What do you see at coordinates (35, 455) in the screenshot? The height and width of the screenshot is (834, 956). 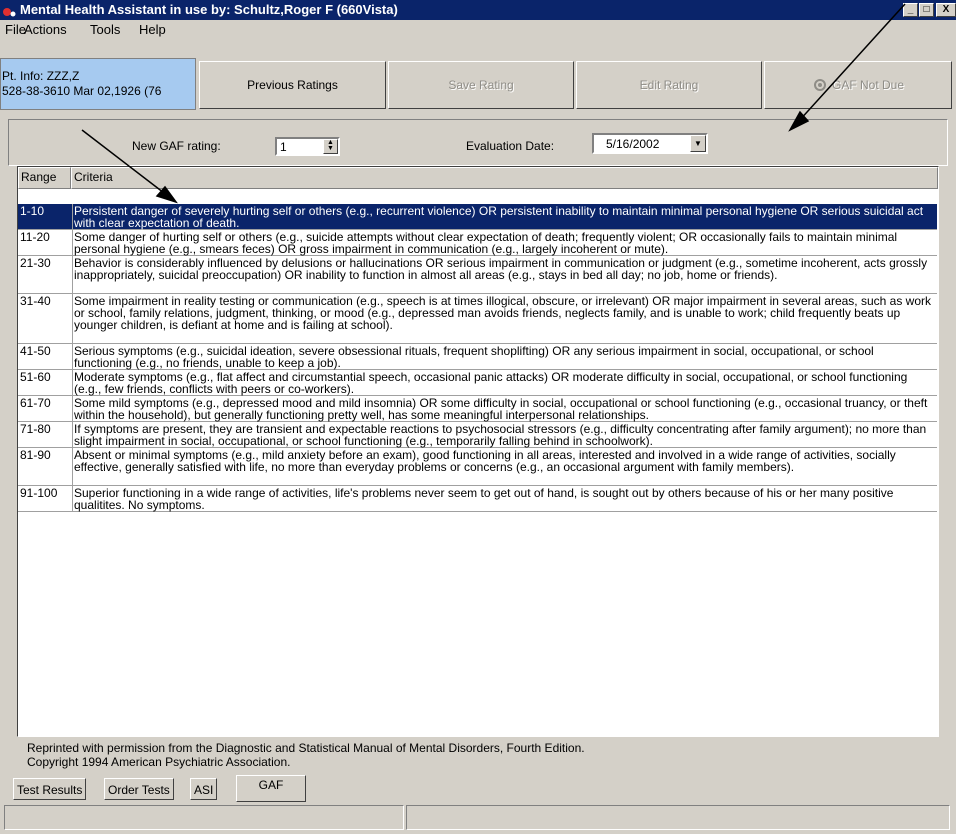 I see `row-range: 81-90` at bounding box center [35, 455].